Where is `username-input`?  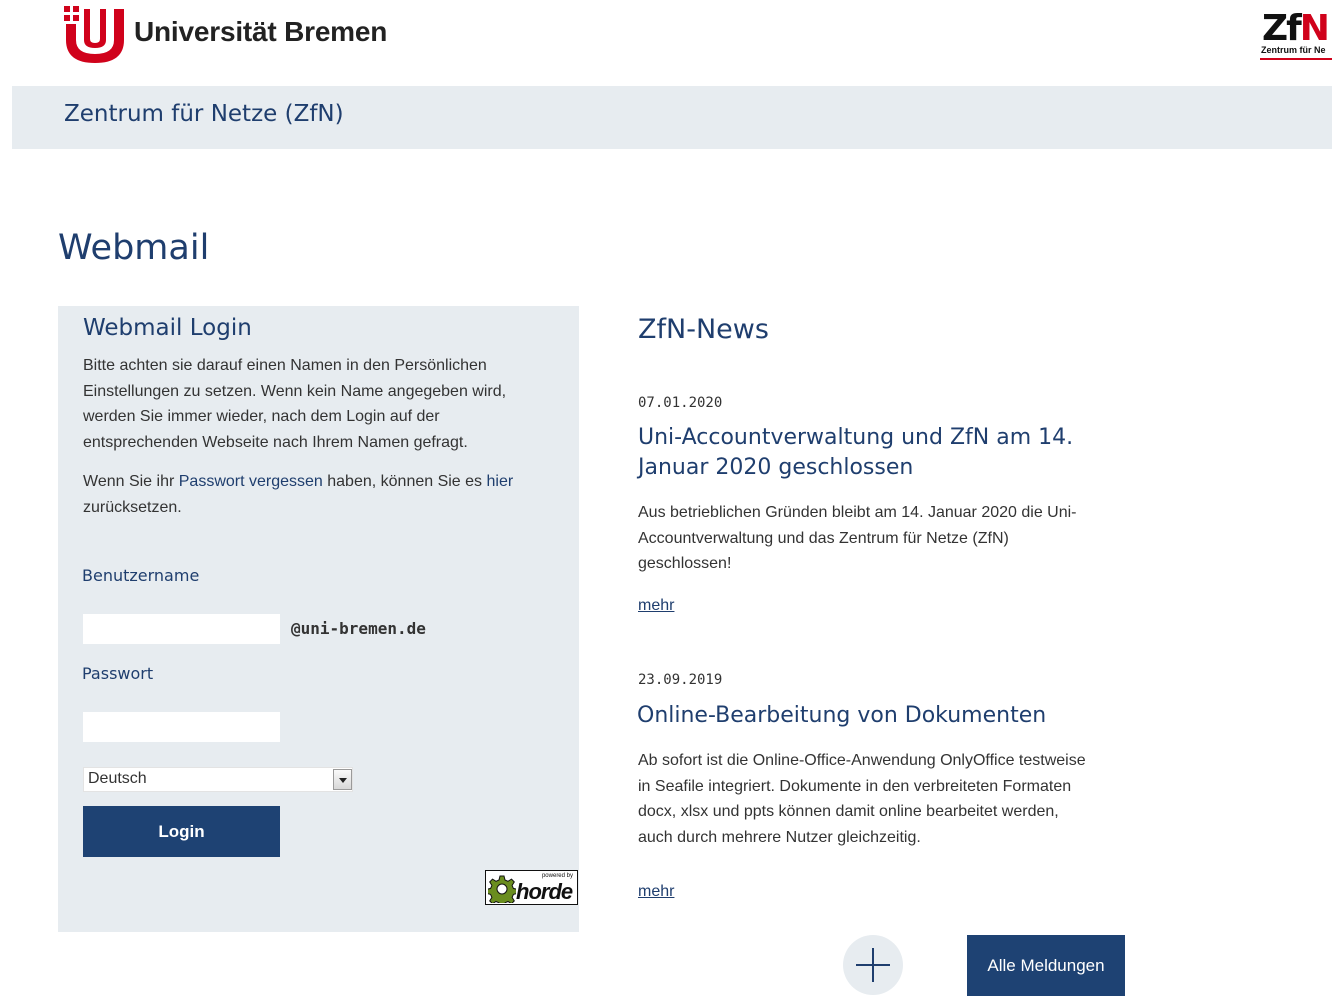
username-input is located at coordinates (181, 629).